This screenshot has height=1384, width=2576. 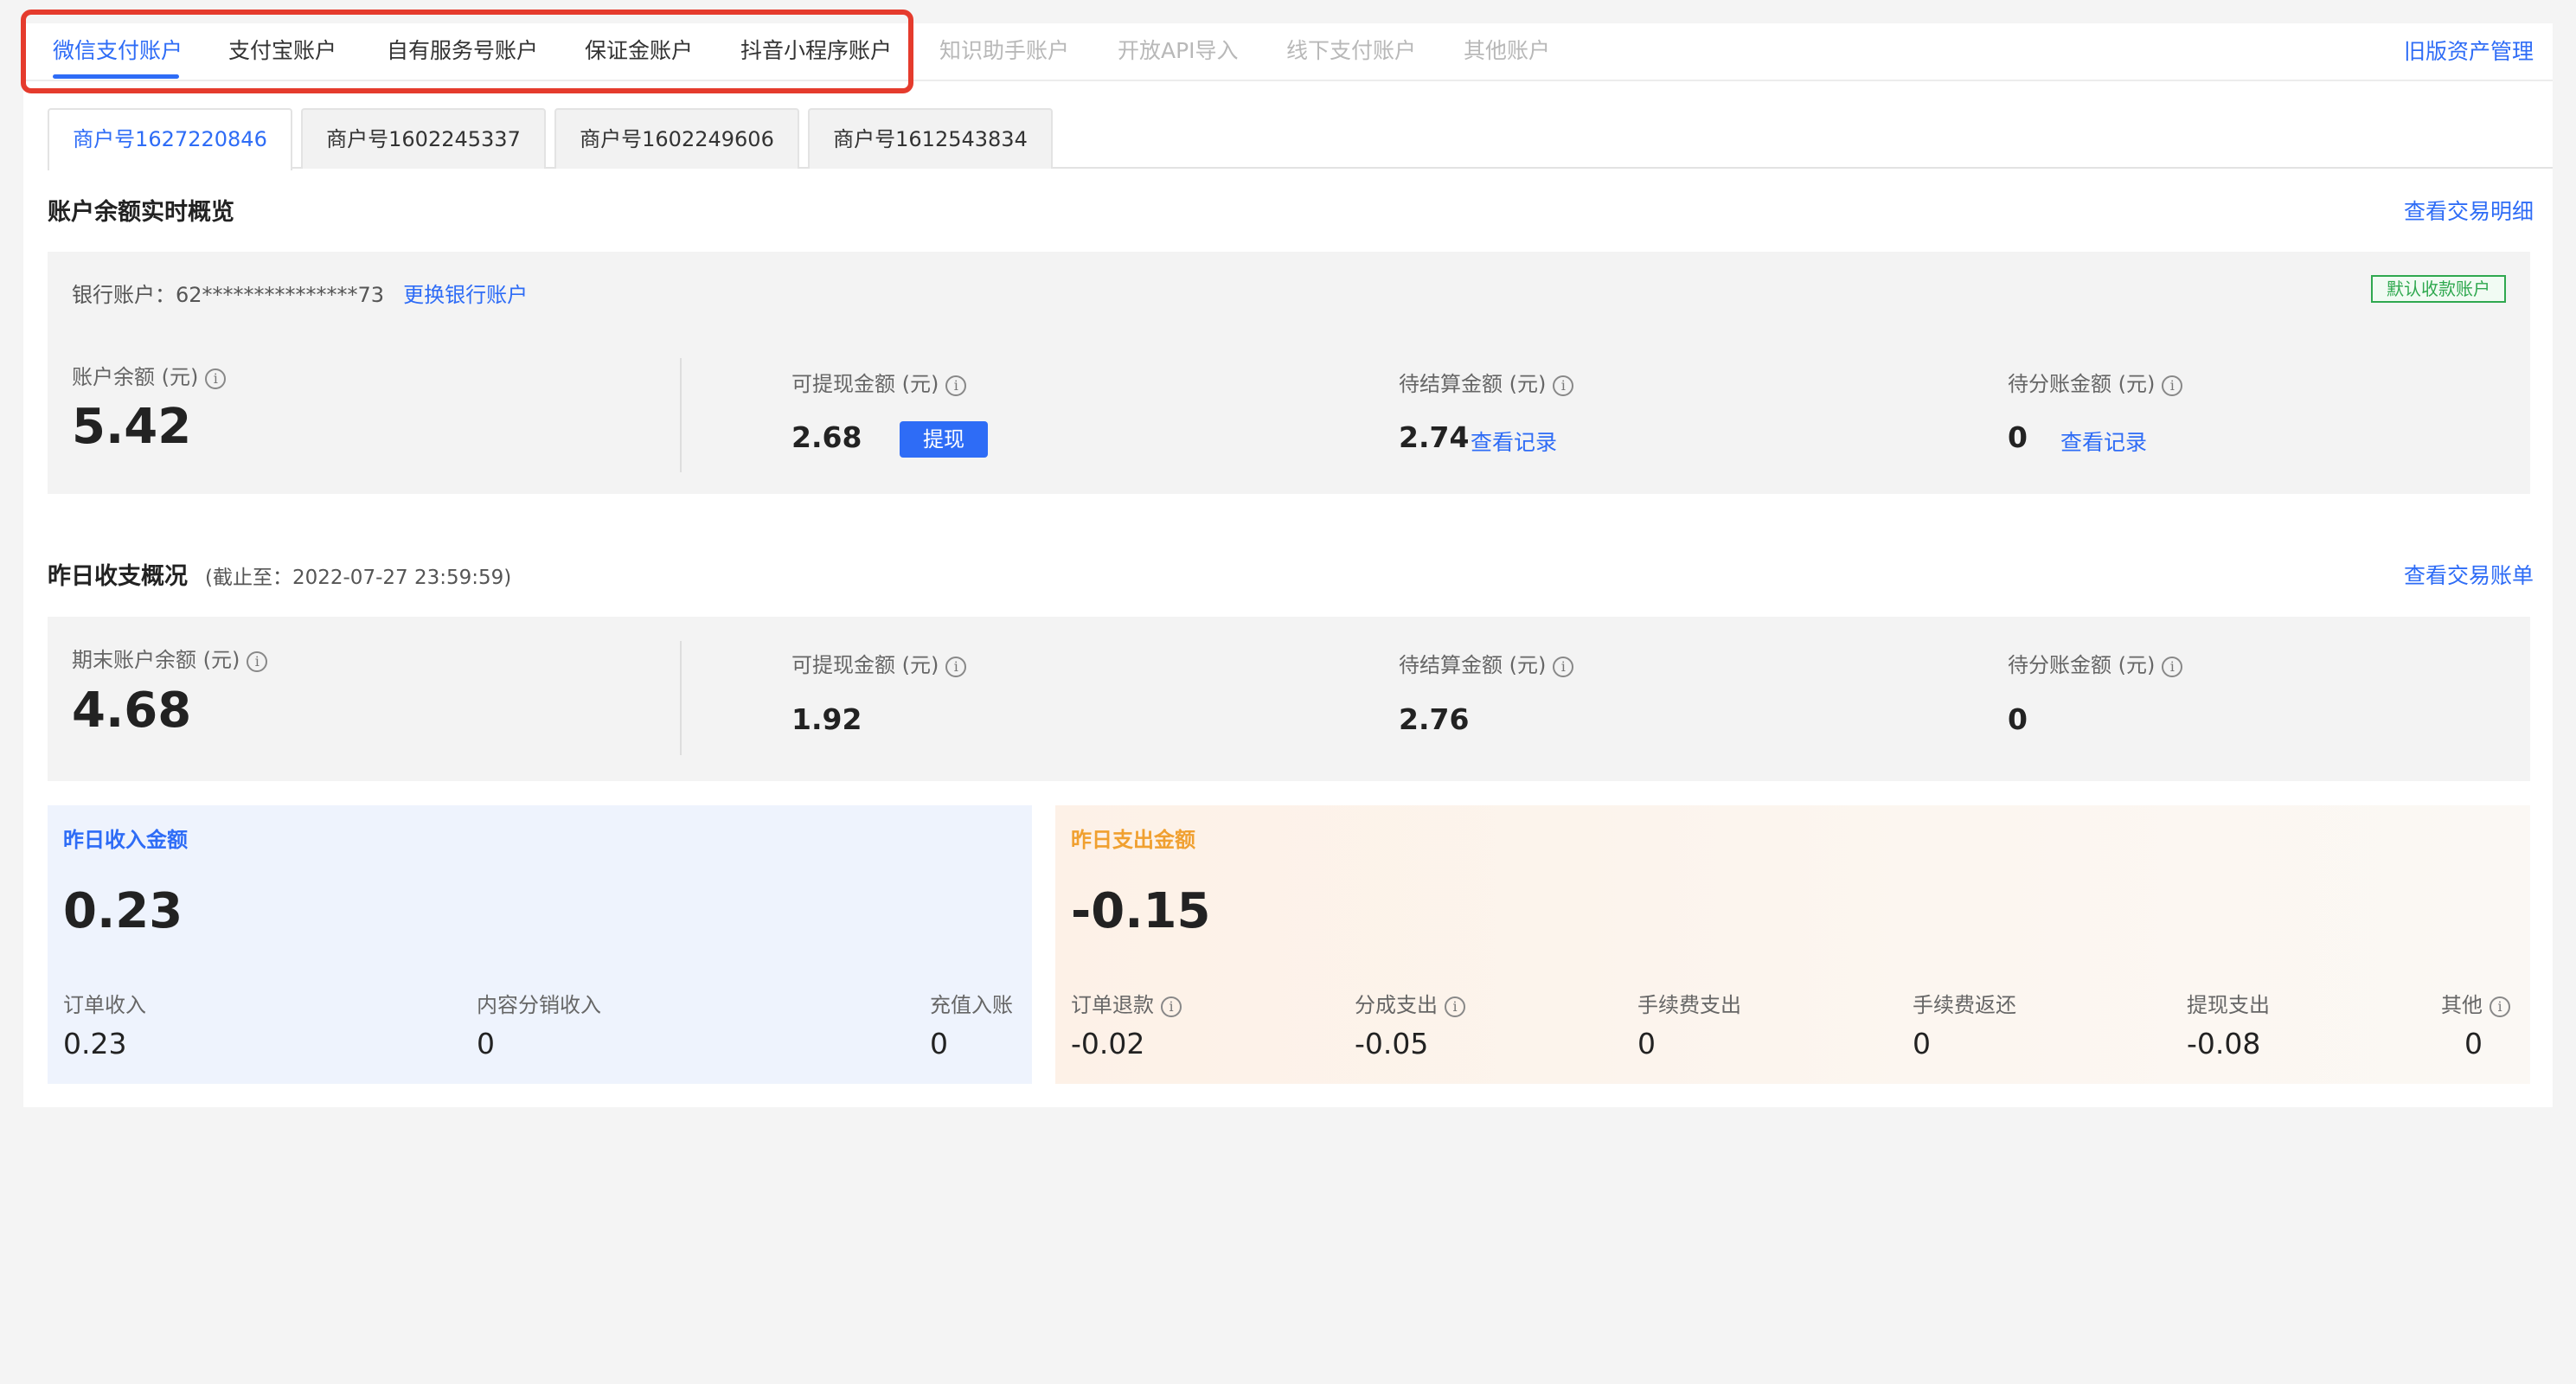 I want to click on fee-refund-label: 手续费返还, so click(x=1964, y=1005).